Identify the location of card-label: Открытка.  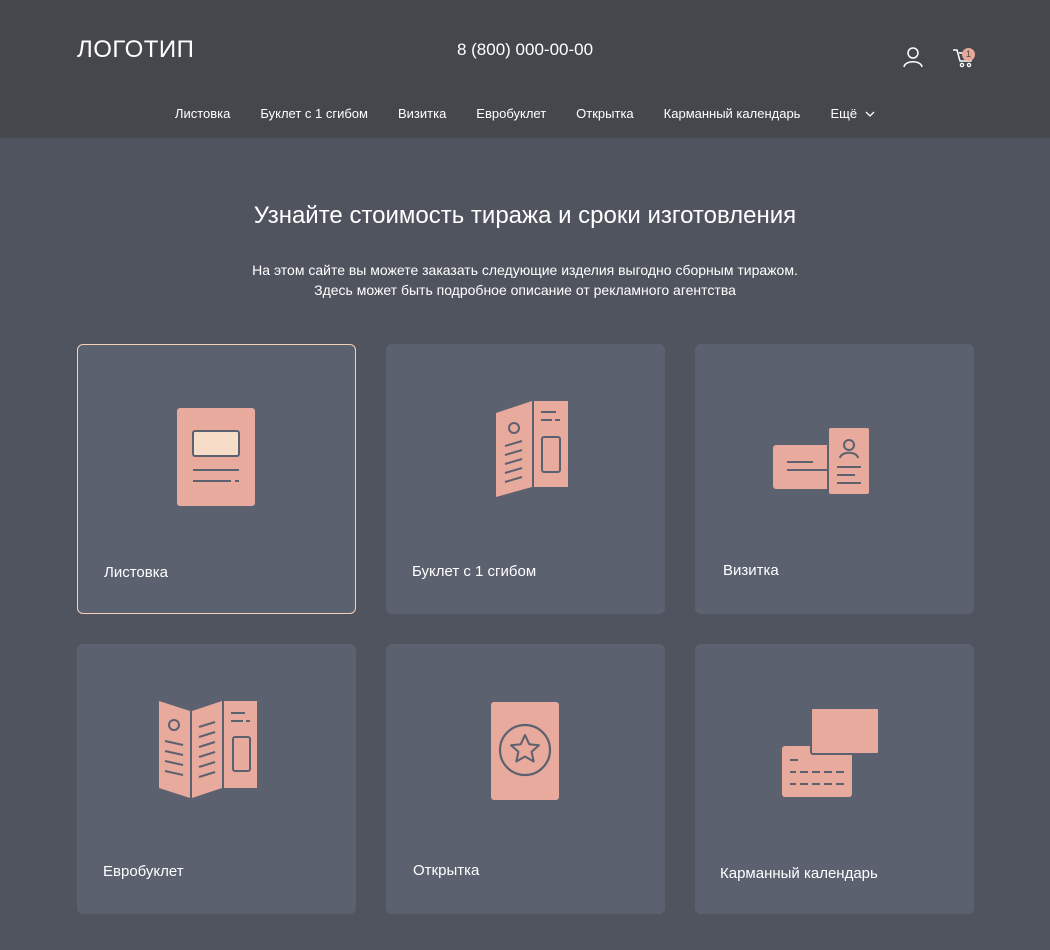
(446, 870).